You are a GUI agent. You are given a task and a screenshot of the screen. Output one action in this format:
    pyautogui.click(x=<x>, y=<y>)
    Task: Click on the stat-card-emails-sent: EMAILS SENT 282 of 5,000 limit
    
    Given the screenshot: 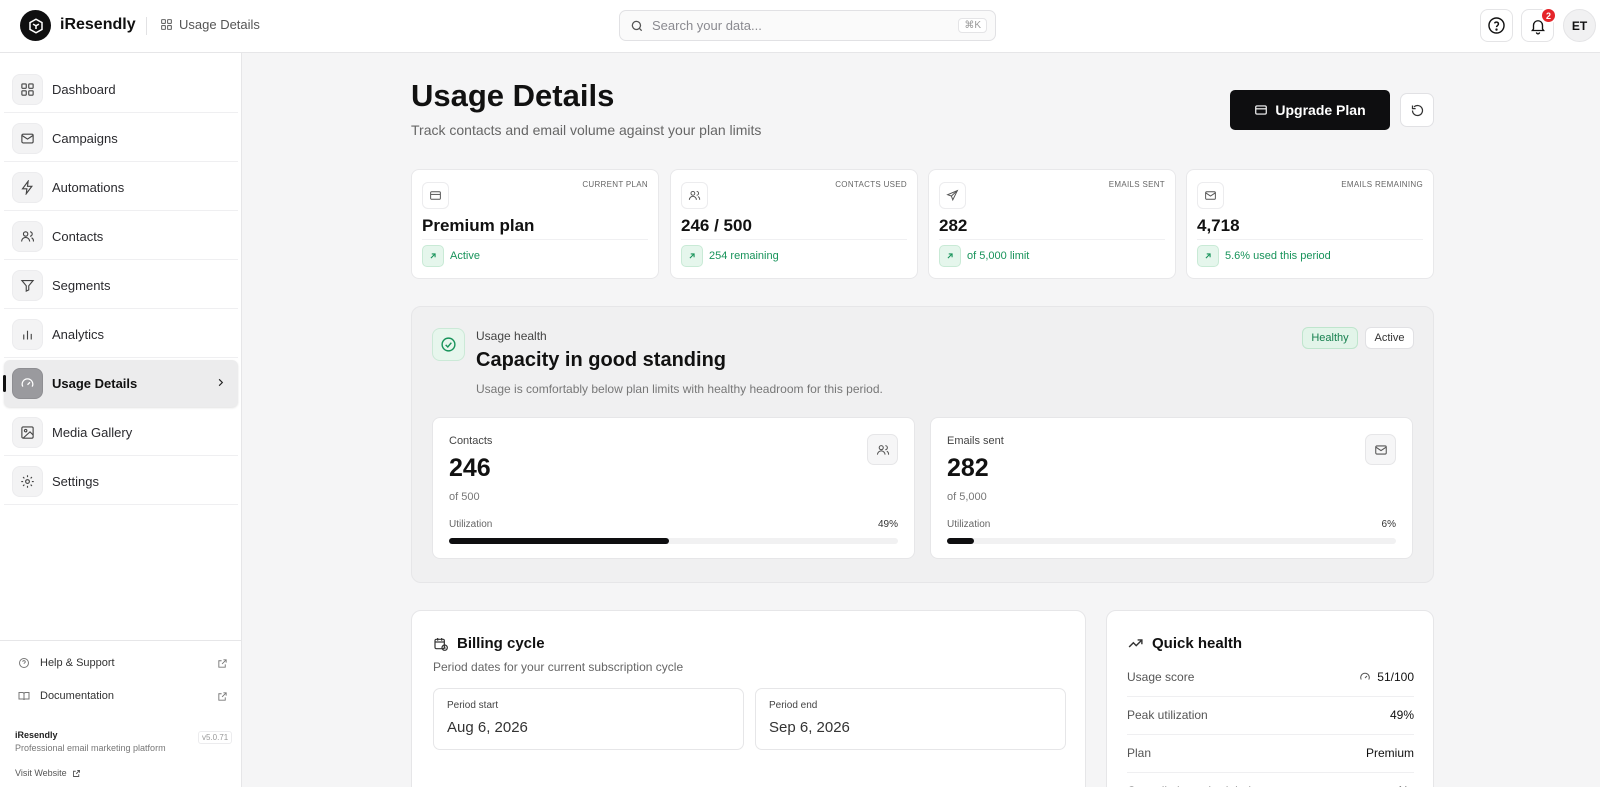 What is the action you would take?
    pyautogui.click(x=1052, y=224)
    